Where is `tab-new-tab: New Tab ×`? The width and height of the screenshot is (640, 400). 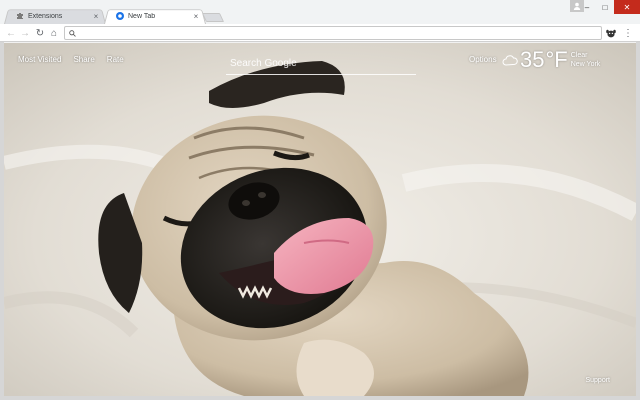
tab-new-tab: New Tab × is located at coordinates (155, 16).